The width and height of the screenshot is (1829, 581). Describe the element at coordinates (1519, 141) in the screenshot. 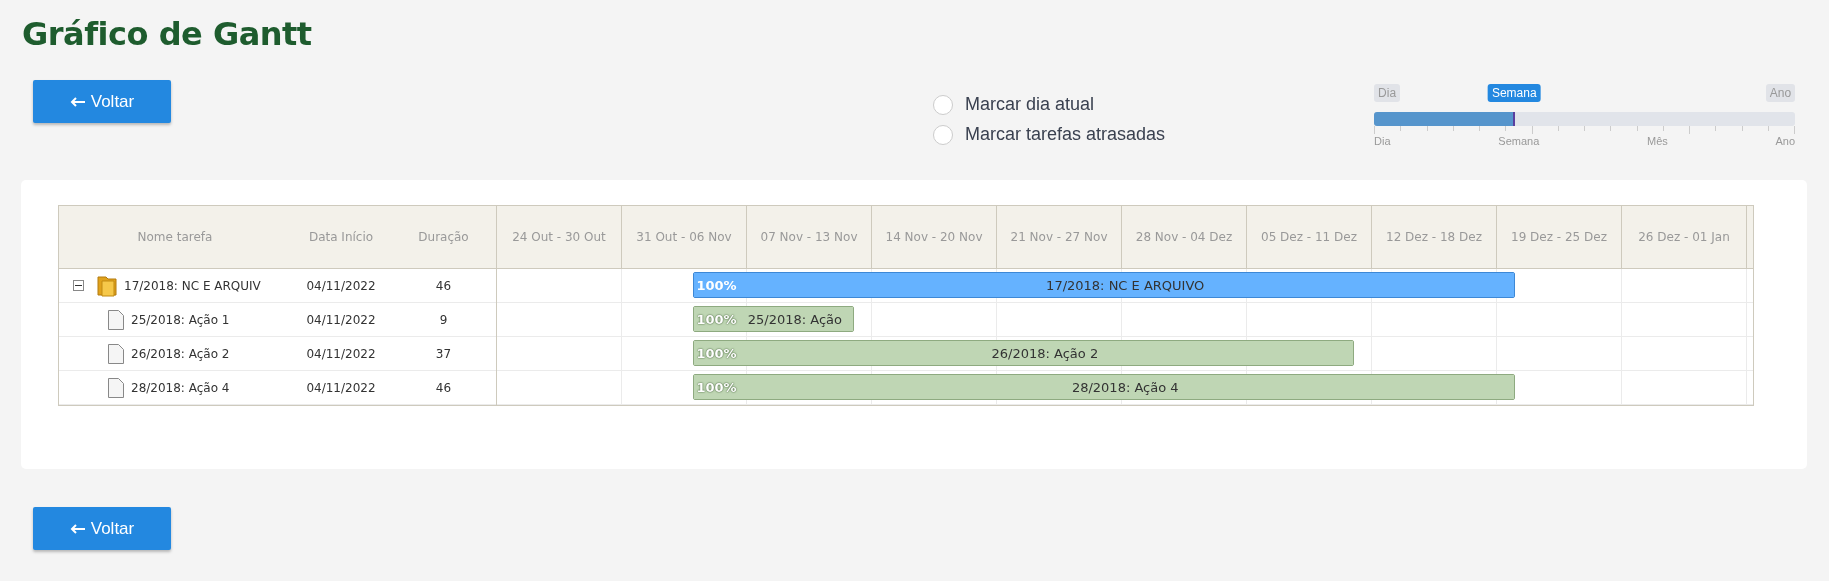

I see `scale-label: Semana` at that location.